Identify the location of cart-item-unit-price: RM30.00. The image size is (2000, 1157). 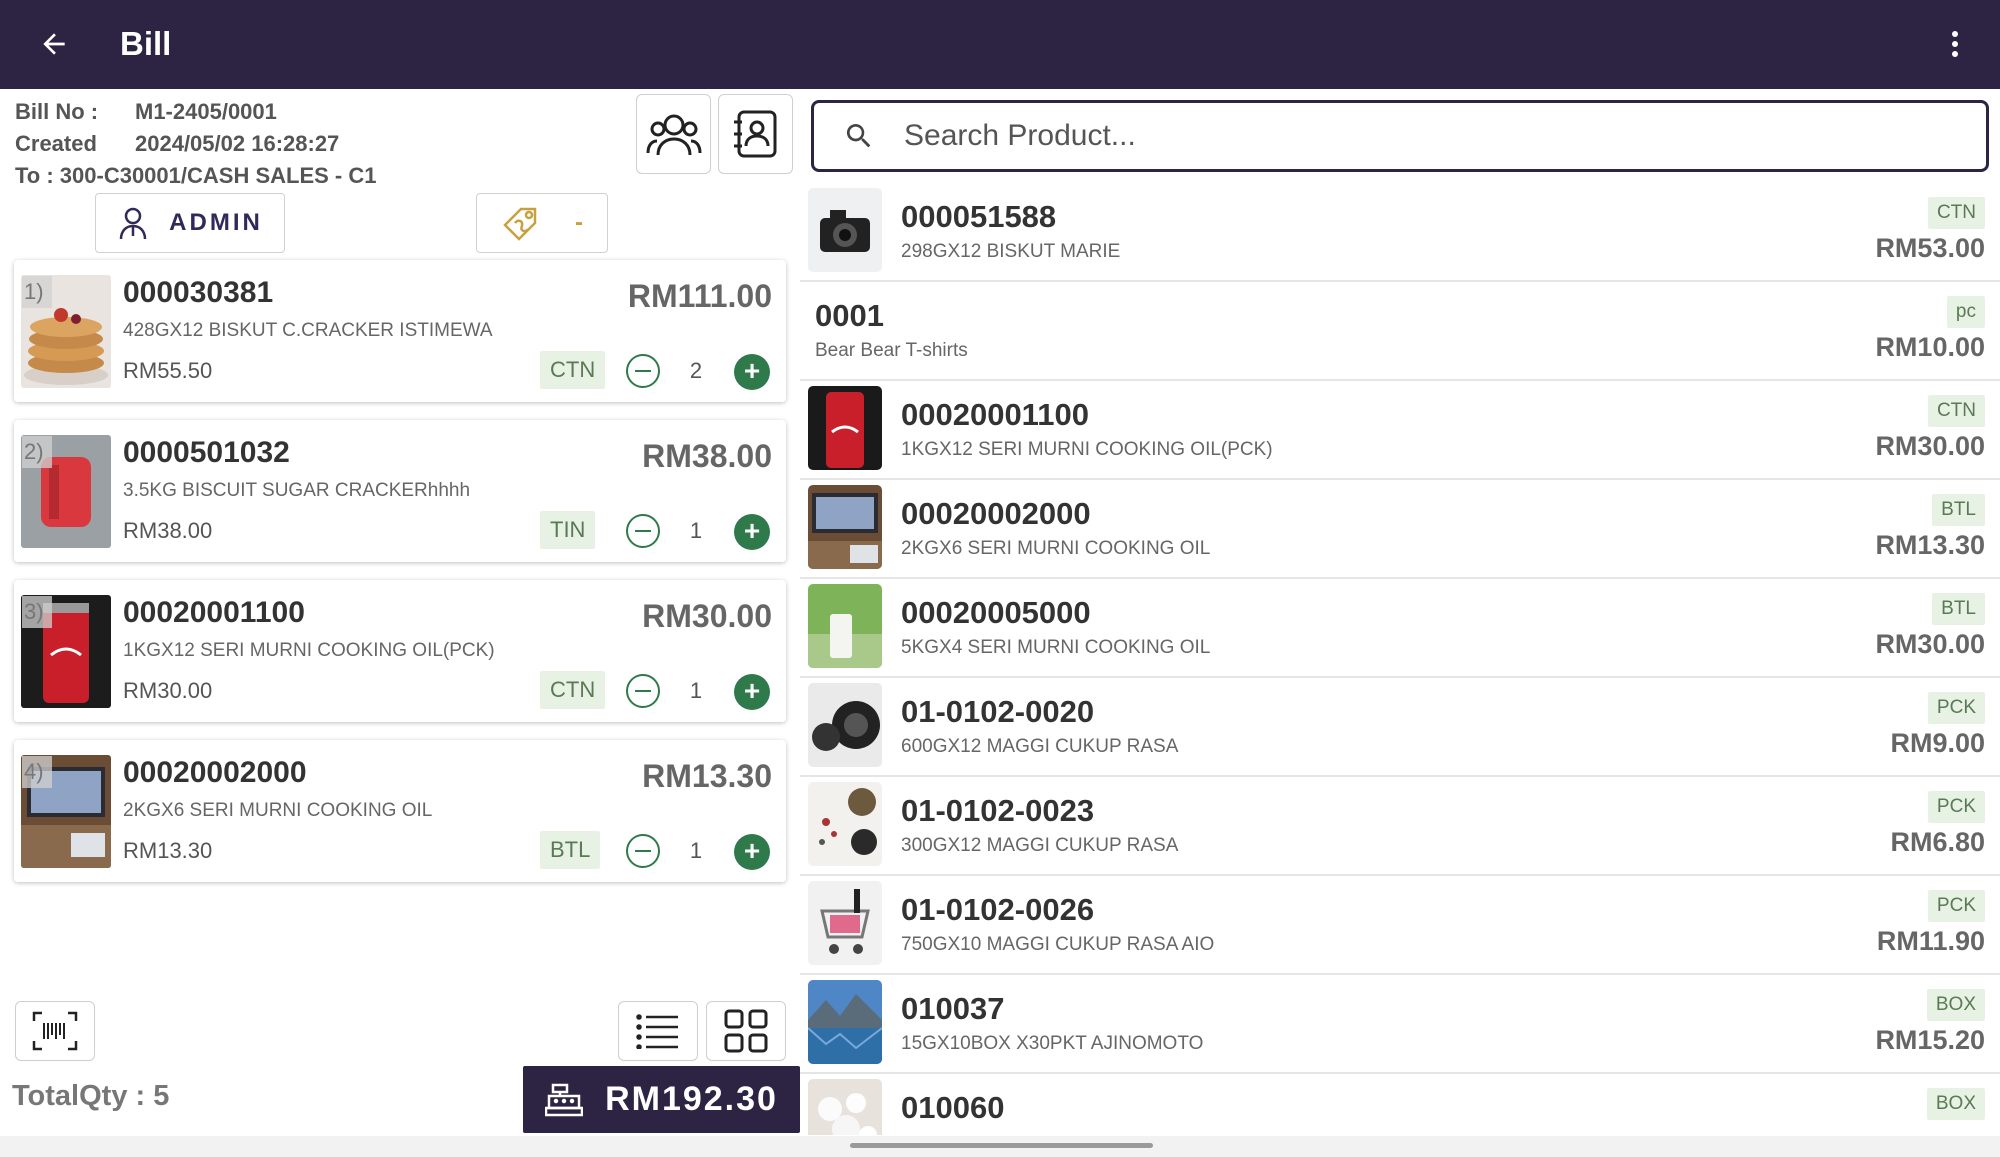
(168, 690).